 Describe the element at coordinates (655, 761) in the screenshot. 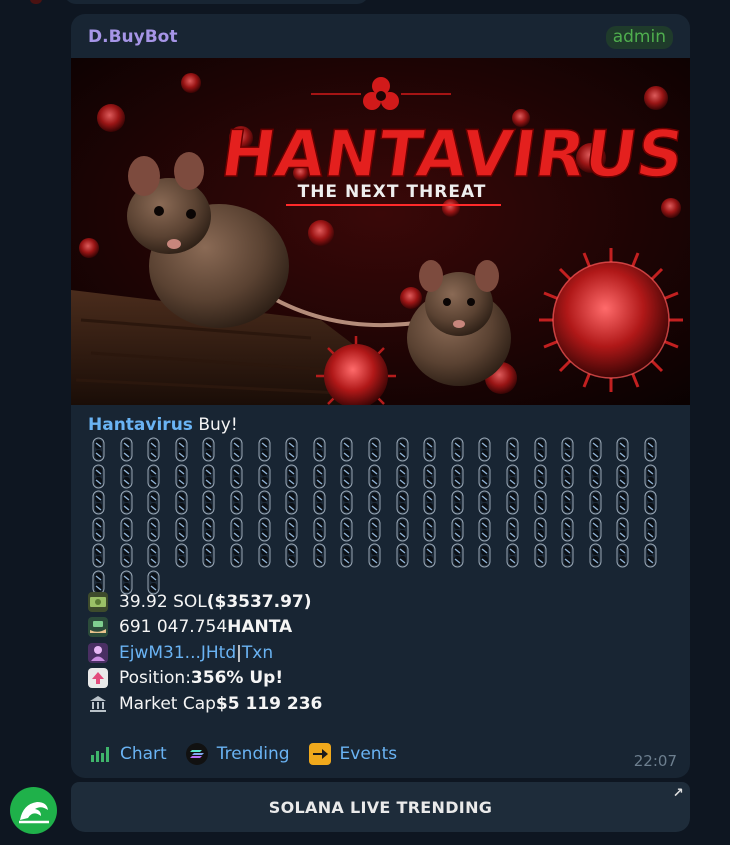

I see `message-time: 22:07` at that location.